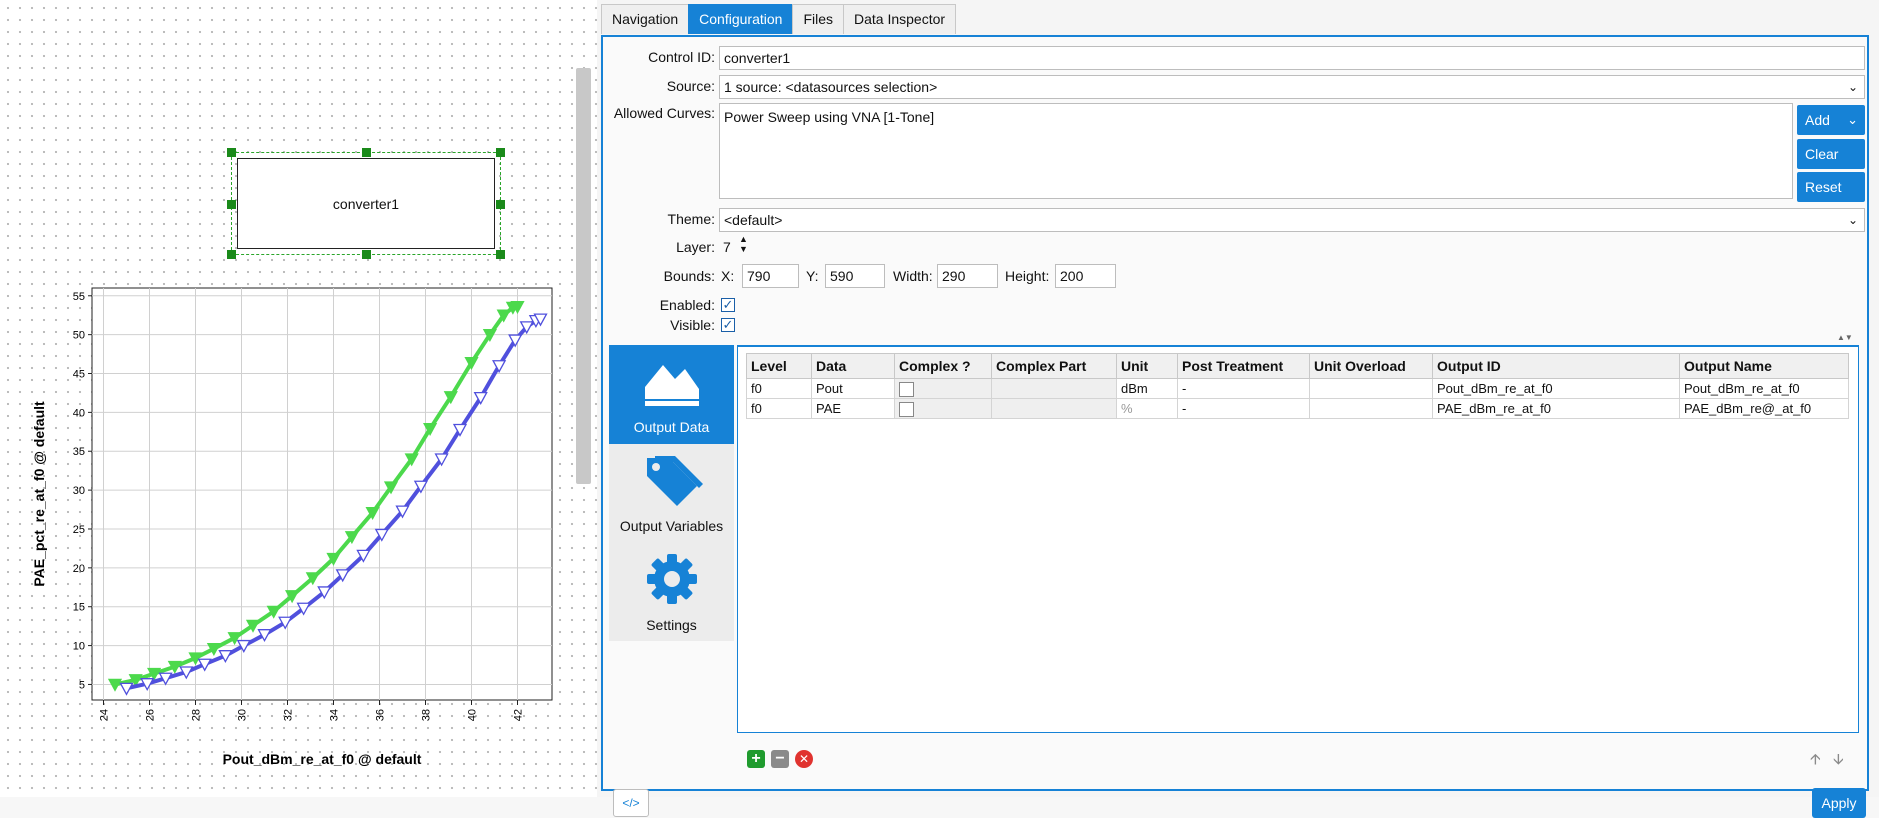 This screenshot has height=818, width=1879. I want to click on resize-handle-top-left, so click(231, 152).